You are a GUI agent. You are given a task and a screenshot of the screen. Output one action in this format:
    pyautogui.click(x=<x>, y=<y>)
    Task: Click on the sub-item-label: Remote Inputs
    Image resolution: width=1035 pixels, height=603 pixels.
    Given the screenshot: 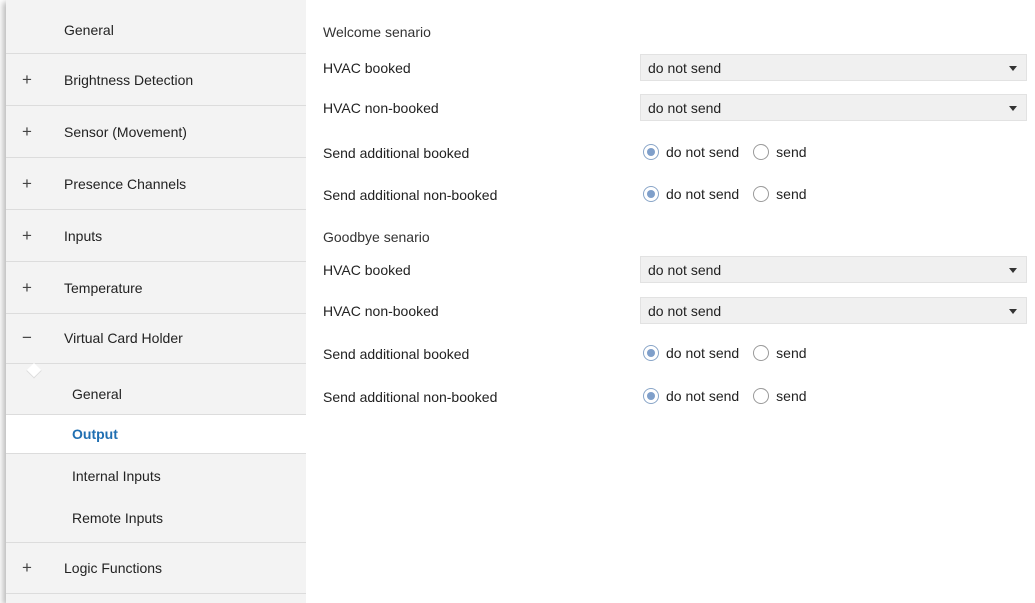 What is the action you would take?
    pyautogui.click(x=118, y=518)
    